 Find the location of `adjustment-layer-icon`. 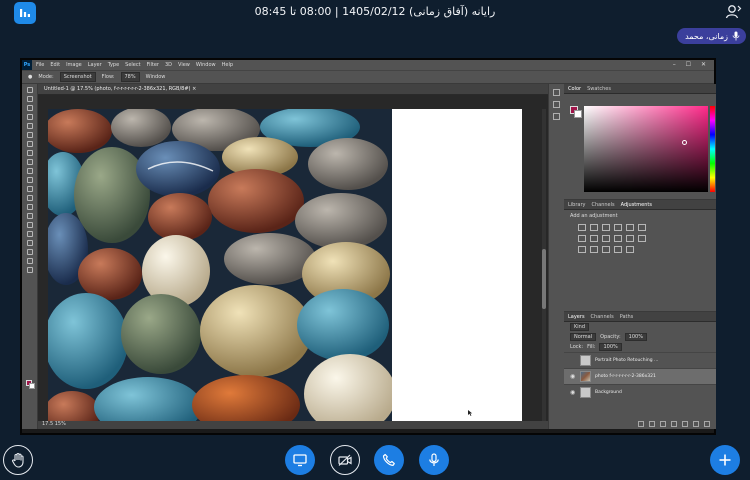

adjustment-layer-icon is located at coordinates (674, 424).